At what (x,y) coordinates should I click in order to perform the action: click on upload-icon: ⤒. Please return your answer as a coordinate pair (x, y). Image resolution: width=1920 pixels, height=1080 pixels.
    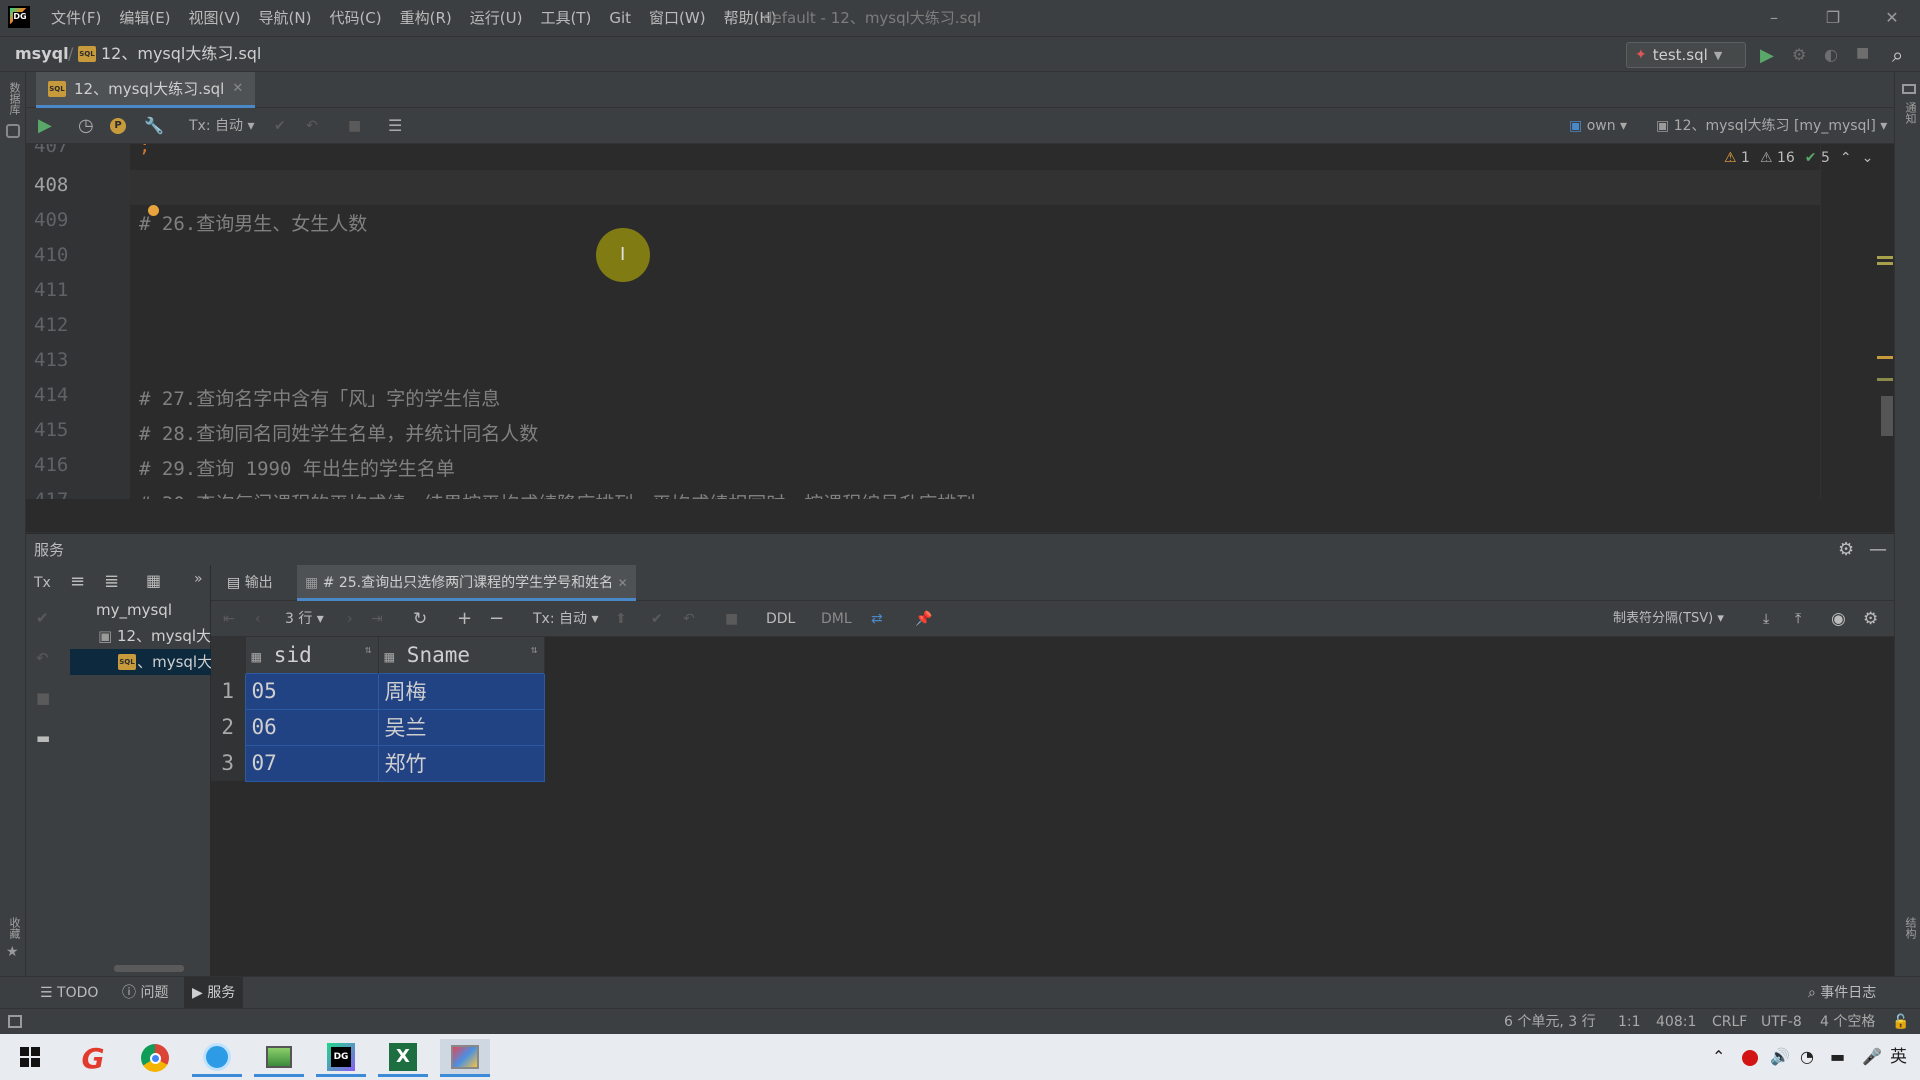
    Looking at the image, I should click on (1798, 619).